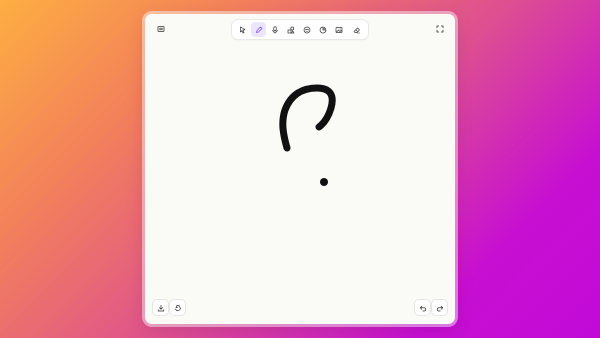 The height and width of the screenshot is (338, 600). I want to click on sticker-icon, so click(322, 29).